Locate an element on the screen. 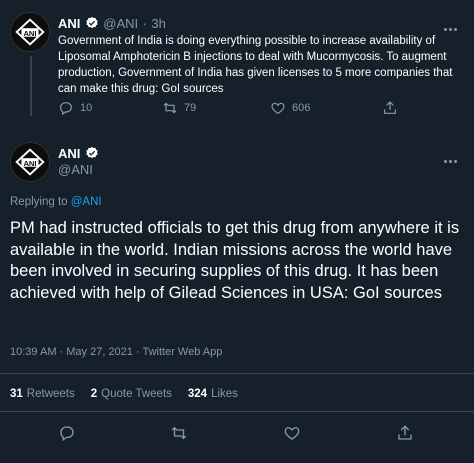 The width and height of the screenshot is (474, 463). time-ago: 3h is located at coordinates (158, 23).